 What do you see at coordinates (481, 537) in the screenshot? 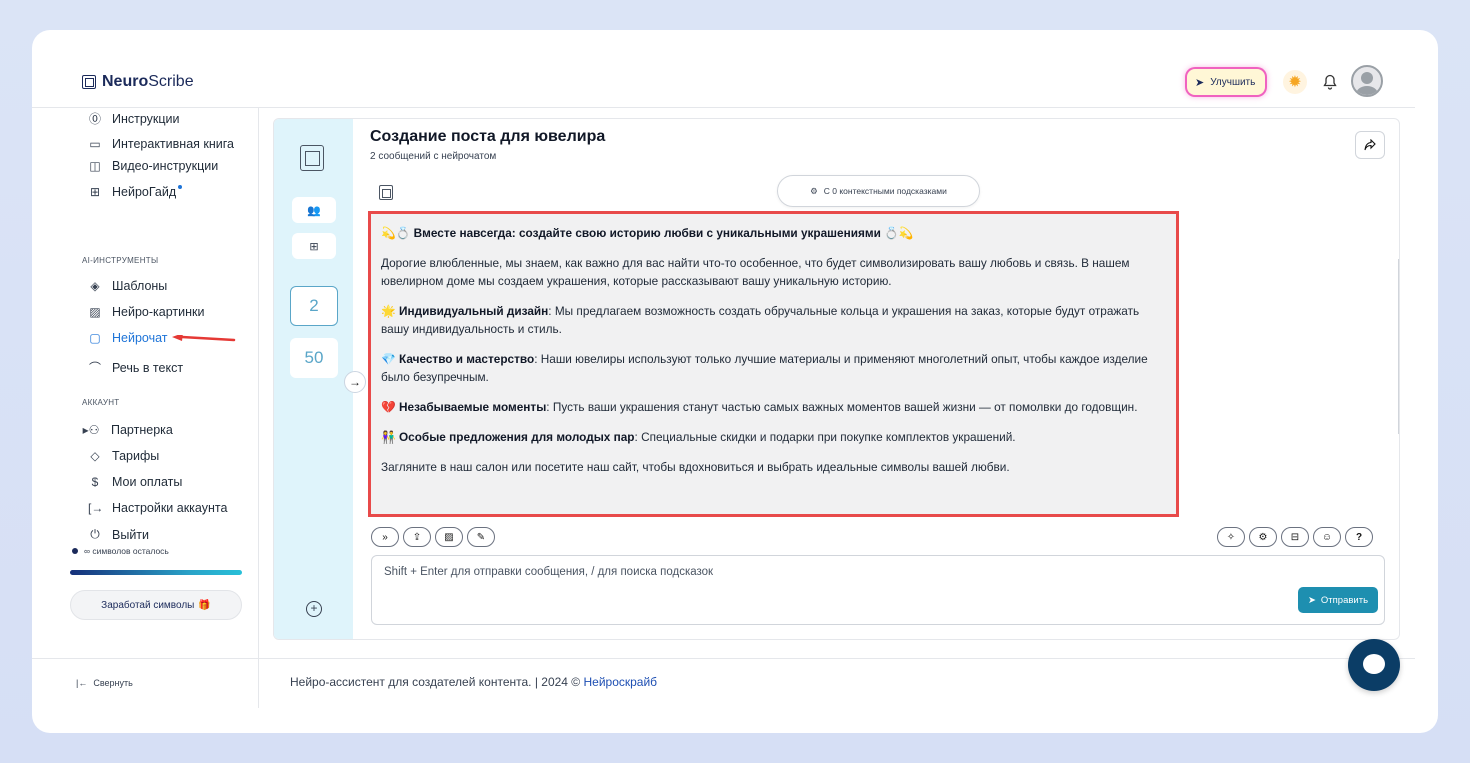
I see `magic-wand-icon: ✎` at bounding box center [481, 537].